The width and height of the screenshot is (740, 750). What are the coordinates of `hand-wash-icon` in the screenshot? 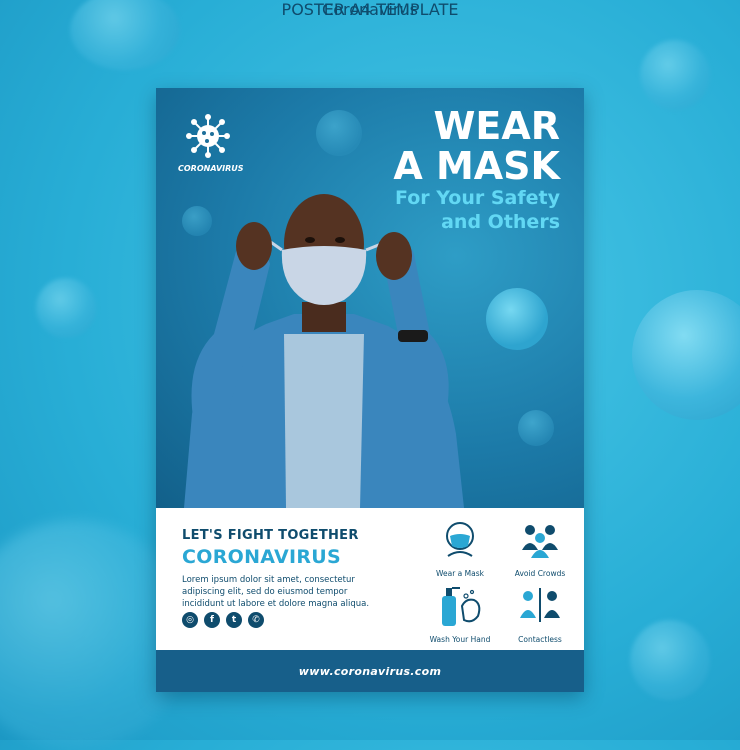 It's located at (461, 606).